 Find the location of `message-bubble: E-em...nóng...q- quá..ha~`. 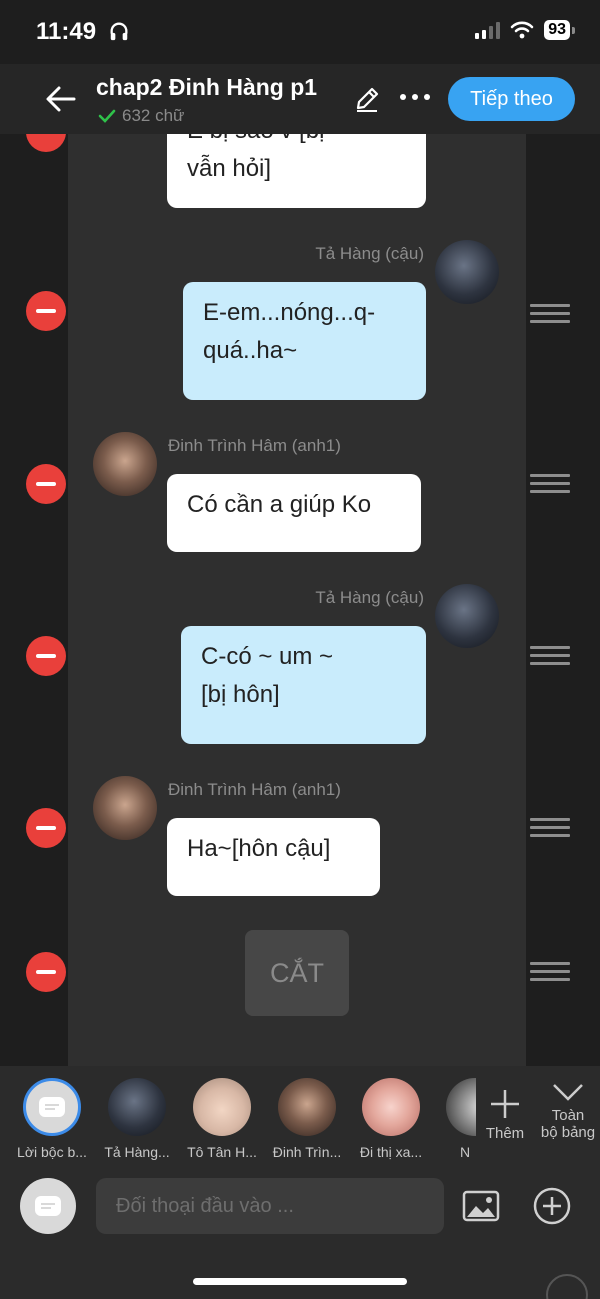

message-bubble: E-em...nóng...q- quá..ha~ is located at coordinates (304, 341).